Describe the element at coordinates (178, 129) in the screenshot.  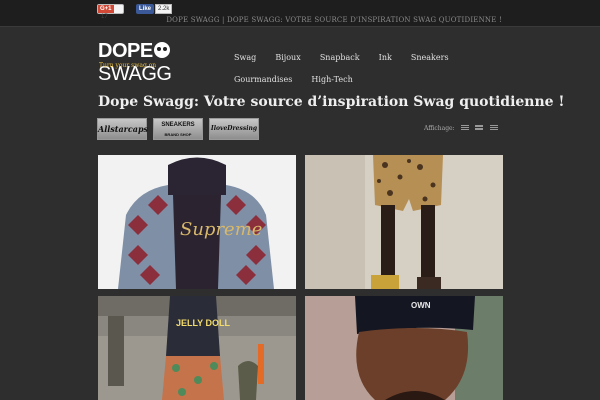
I see `brand-sneakers-button: SNEAKERS BRAND SHOP` at that location.